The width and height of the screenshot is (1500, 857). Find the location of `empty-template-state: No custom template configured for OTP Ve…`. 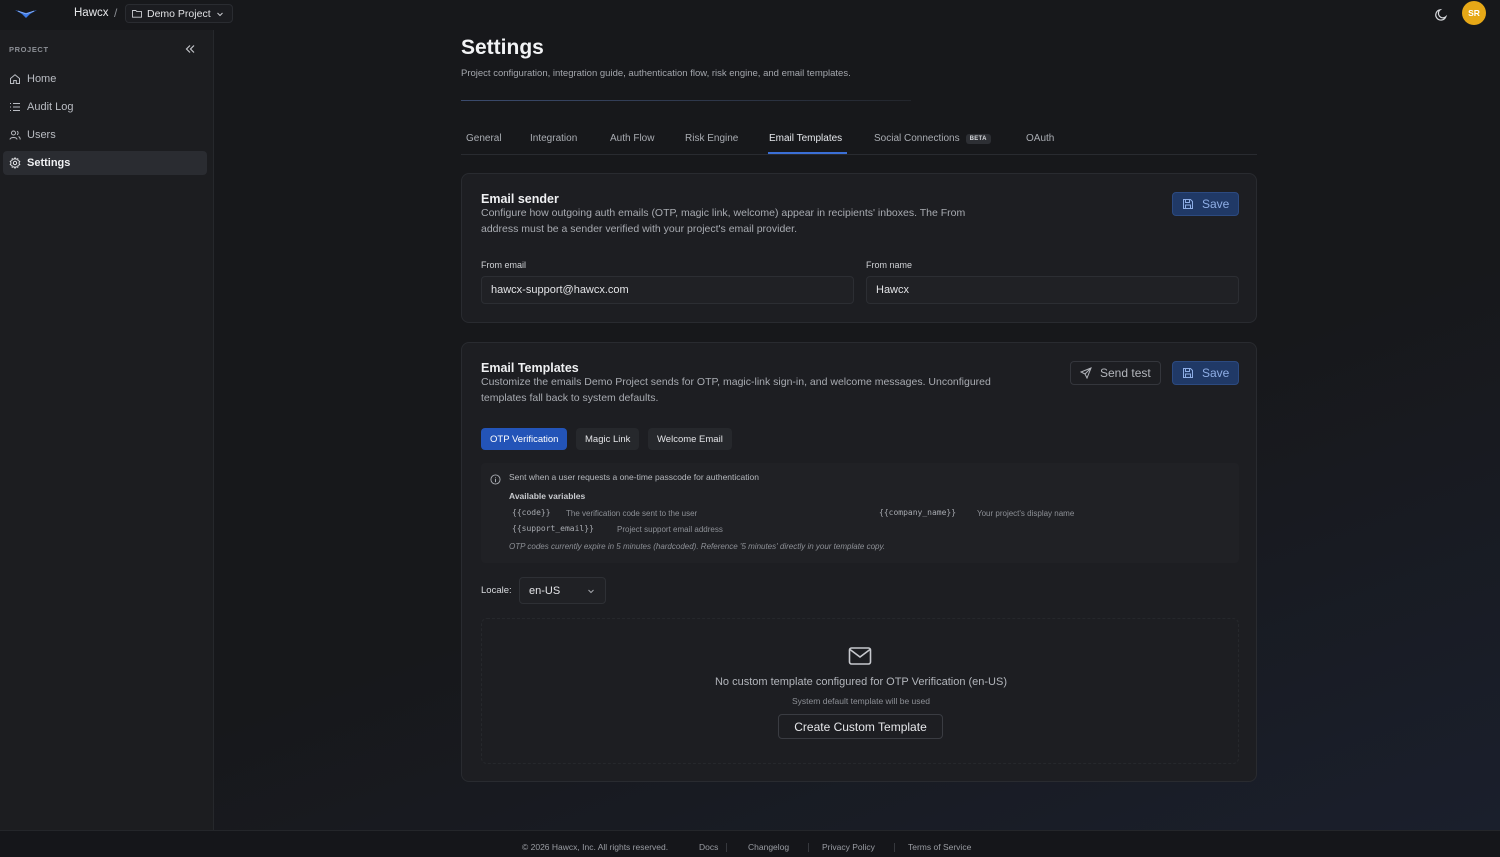

empty-template-state: No custom template configured for OTP Ve… is located at coordinates (860, 691).